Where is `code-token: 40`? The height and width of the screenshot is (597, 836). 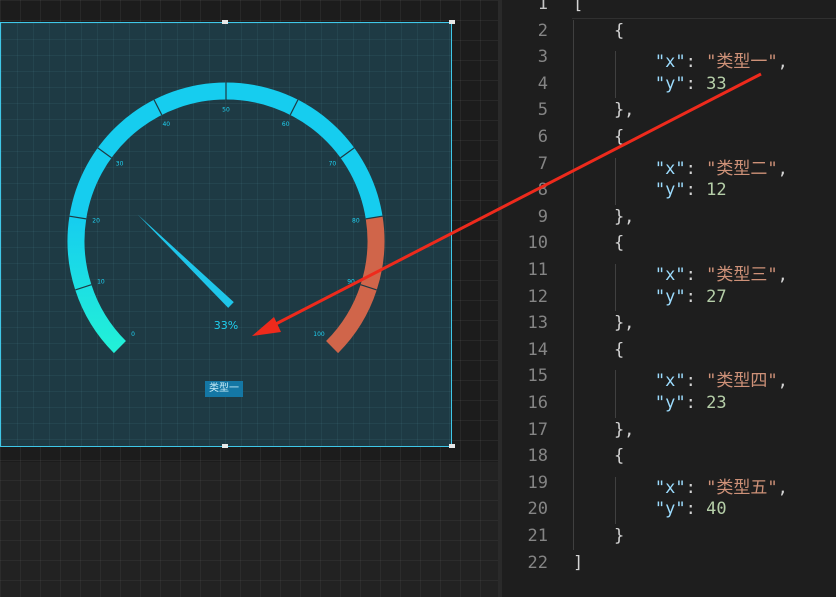 code-token: 40 is located at coordinates (716, 509).